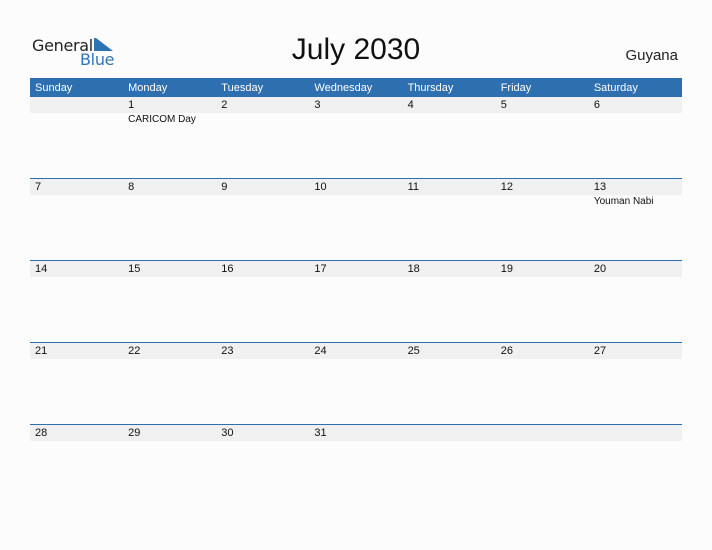 This screenshot has width=712, height=550. Describe the element at coordinates (343, 88) in the screenshot. I see `weekday-wednesday: Wednesday` at that location.